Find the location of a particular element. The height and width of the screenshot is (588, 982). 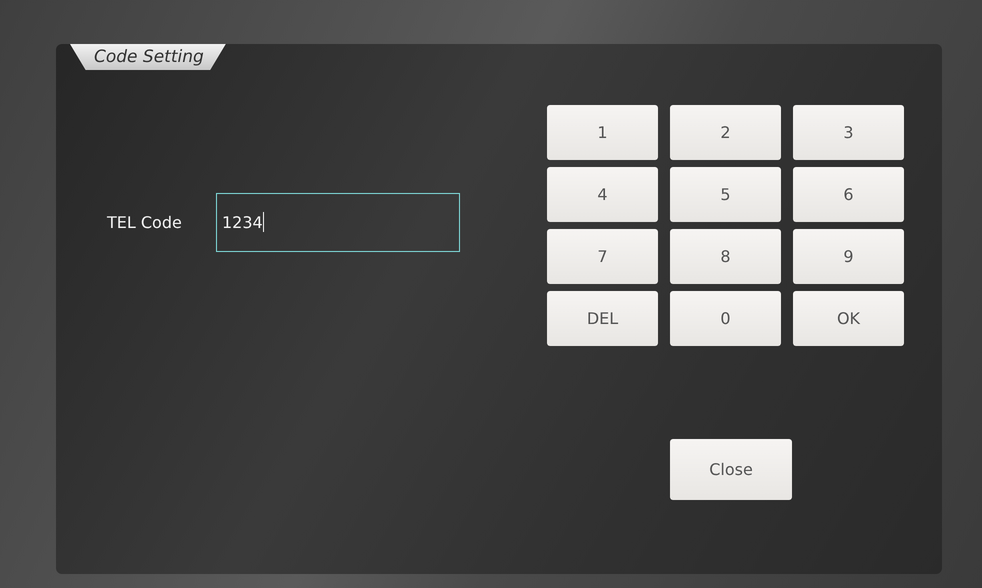

keypad-key: OK is located at coordinates (848, 318).